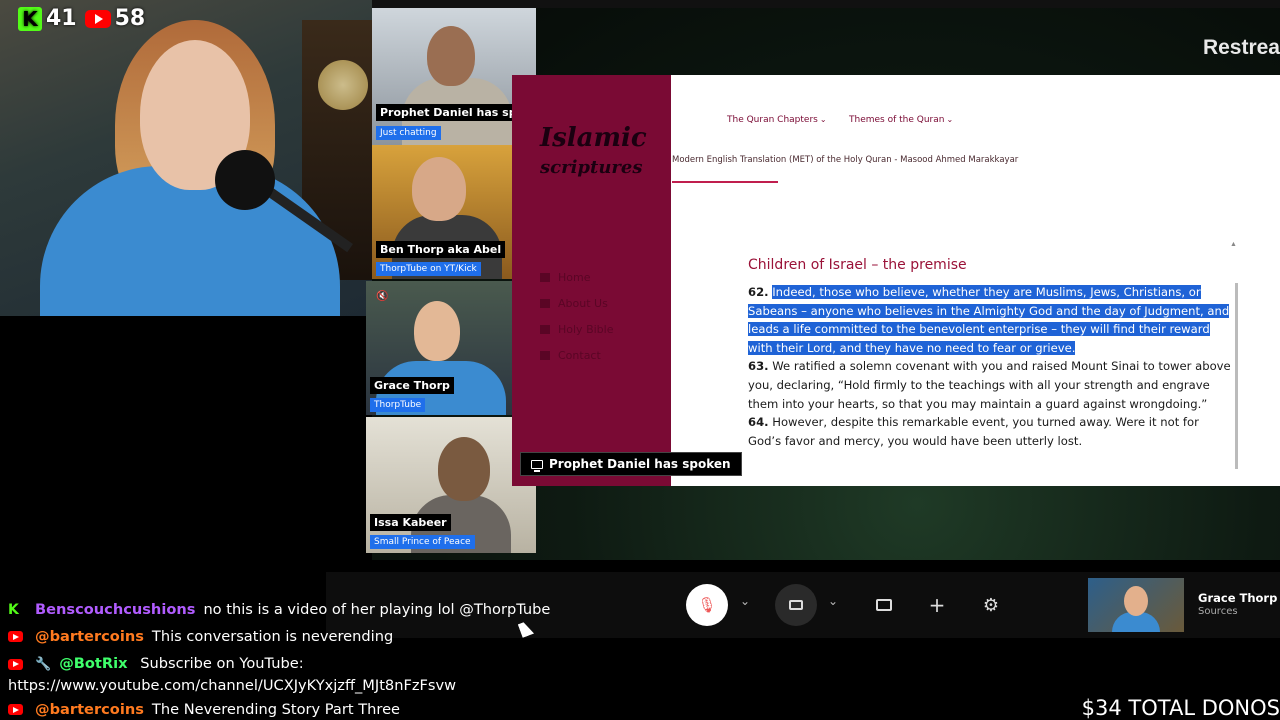 The width and height of the screenshot is (1280, 720). Describe the element at coordinates (1233, 244) in the screenshot. I see `scroll-up-icon: ▲` at that location.